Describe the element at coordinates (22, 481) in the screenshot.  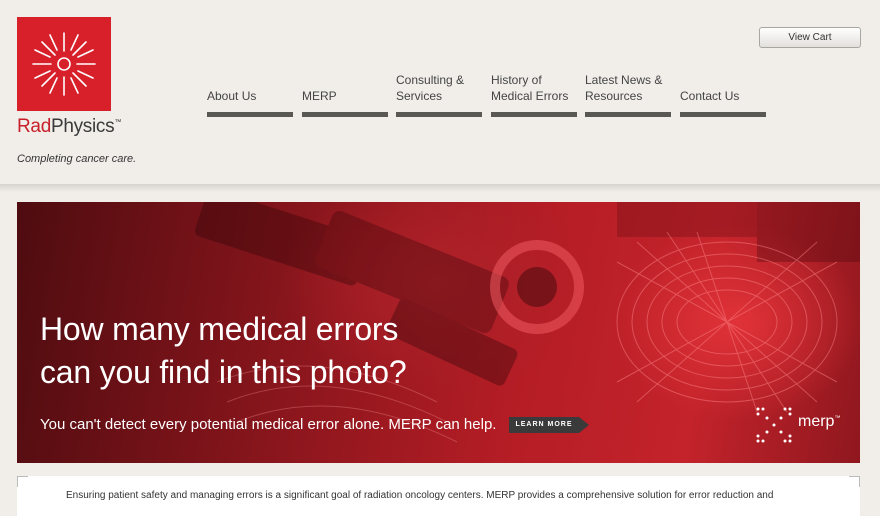
I see `corner-left` at that location.